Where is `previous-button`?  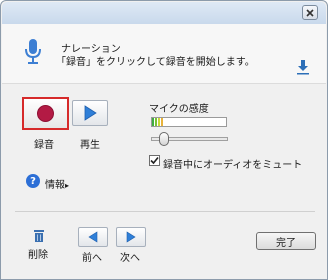
previous-button is located at coordinates (93, 237).